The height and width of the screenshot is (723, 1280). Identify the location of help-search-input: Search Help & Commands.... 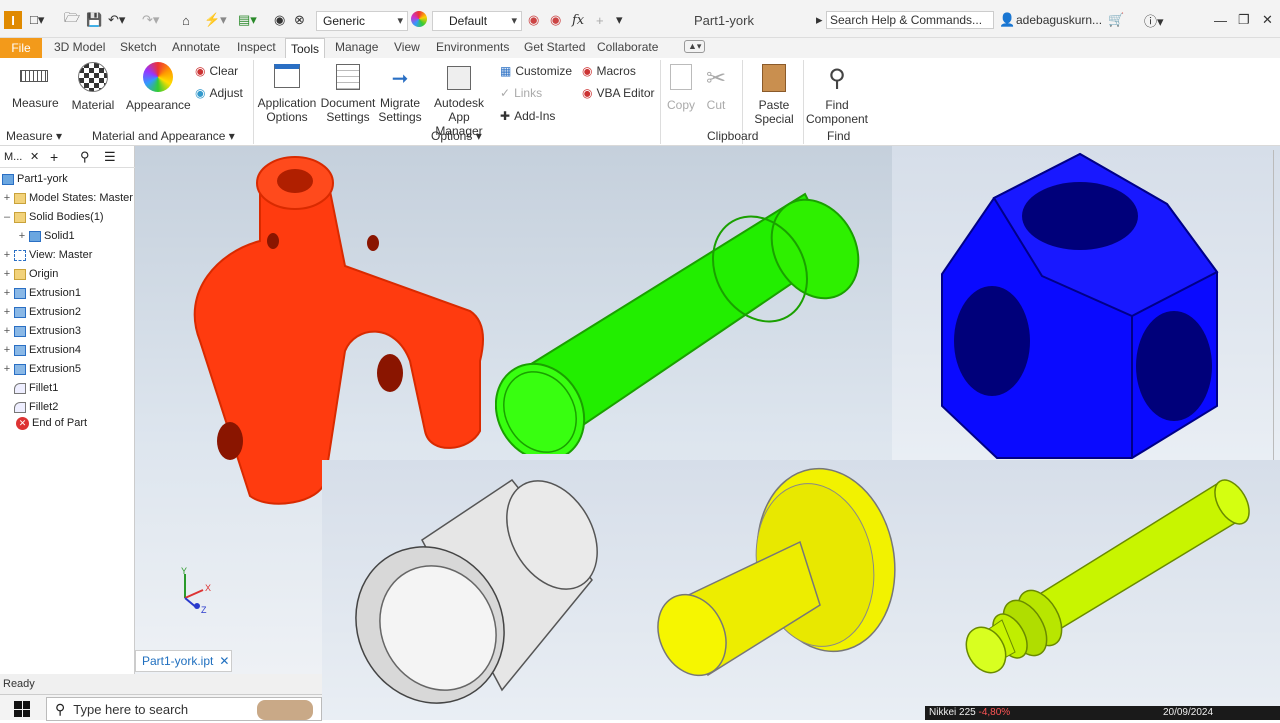
(910, 20).